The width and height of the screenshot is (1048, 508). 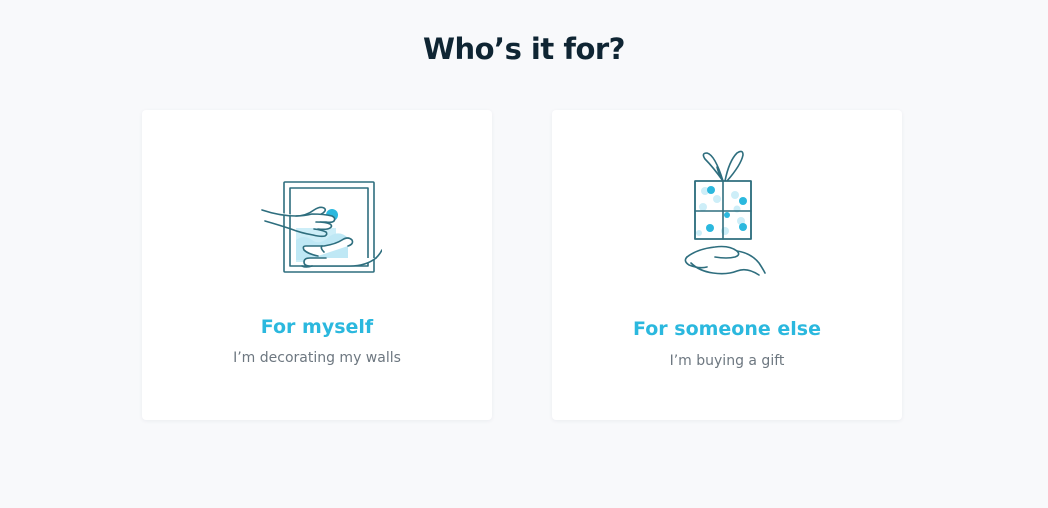 I want to click on page-title: Who’s it for?, so click(x=524, y=49).